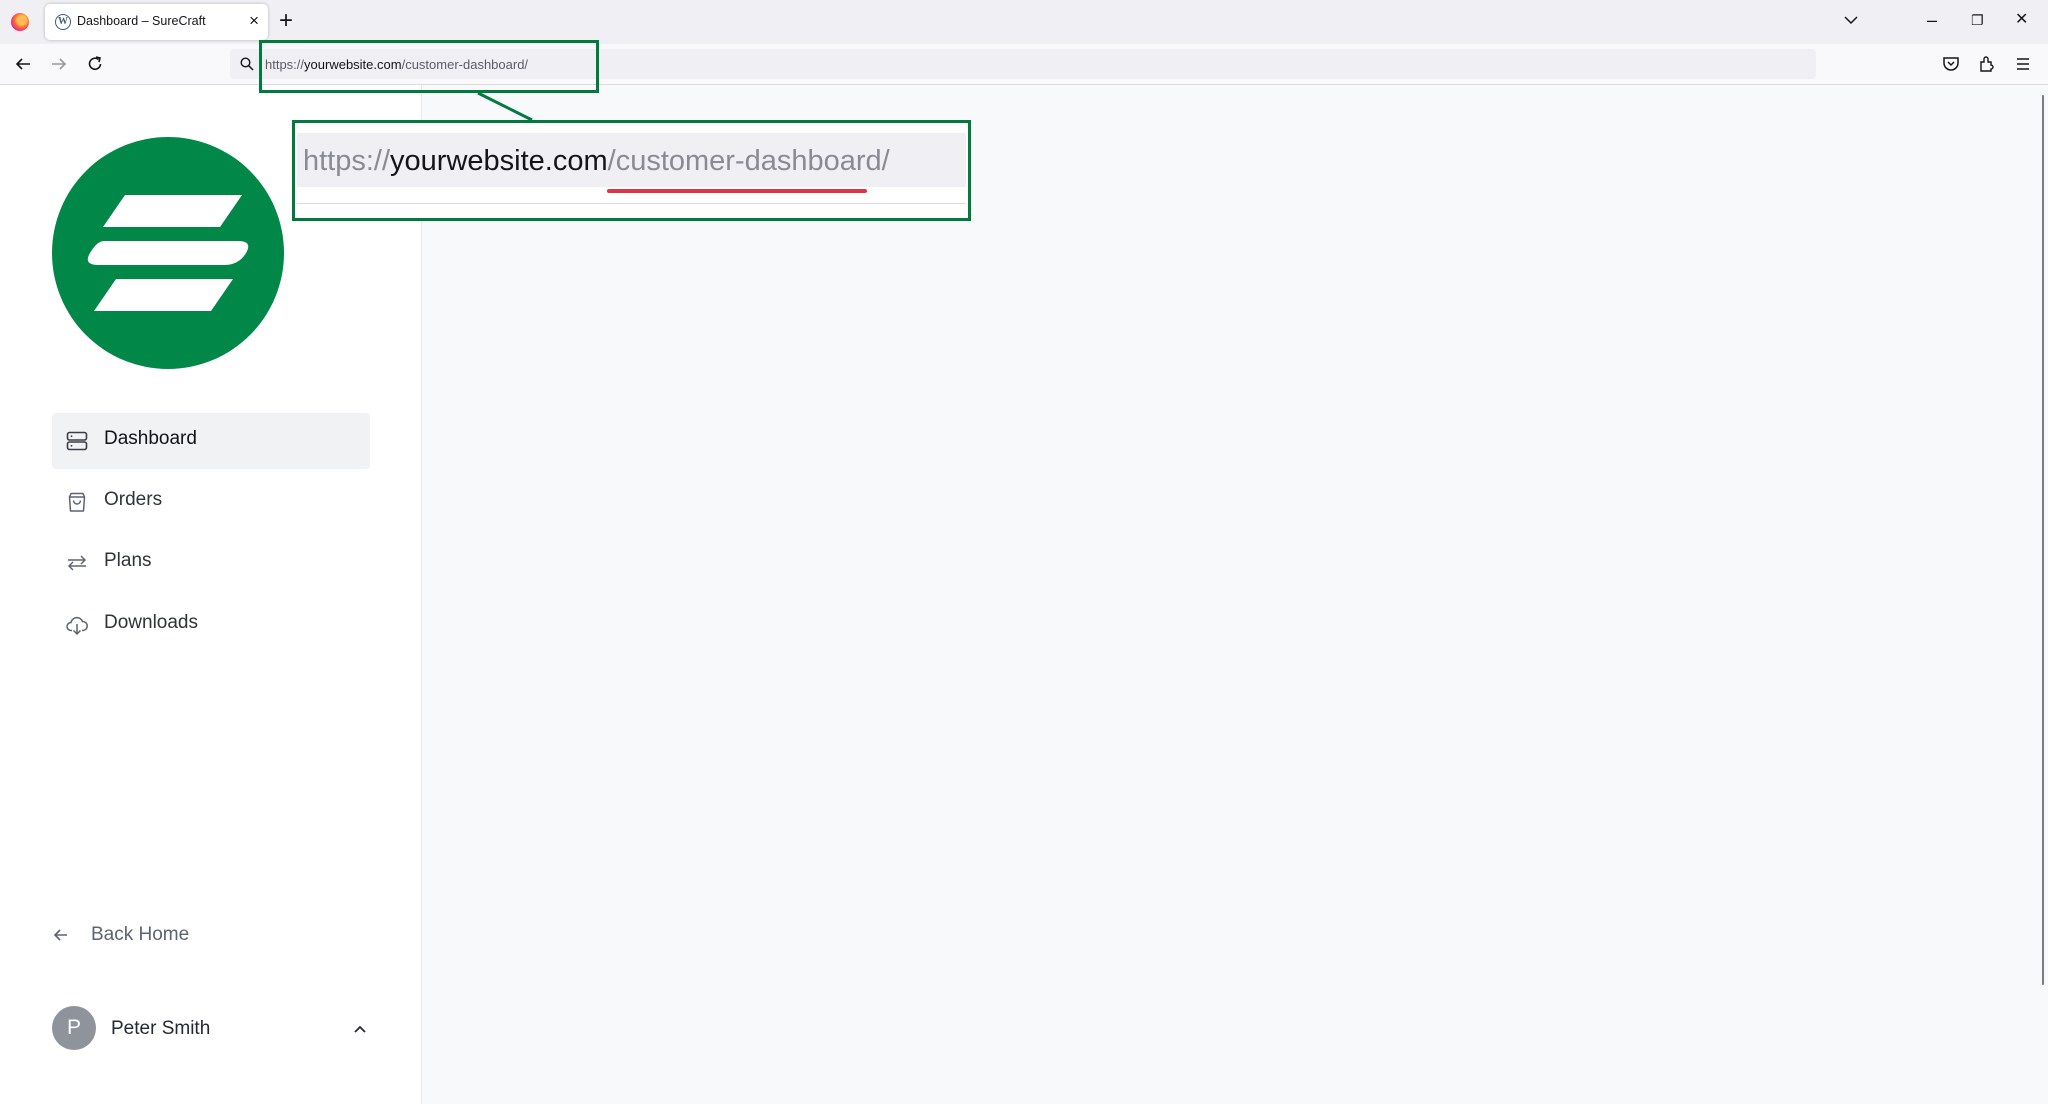 This screenshot has height=1104, width=2048. I want to click on shopping-bag-icon, so click(77, 502).